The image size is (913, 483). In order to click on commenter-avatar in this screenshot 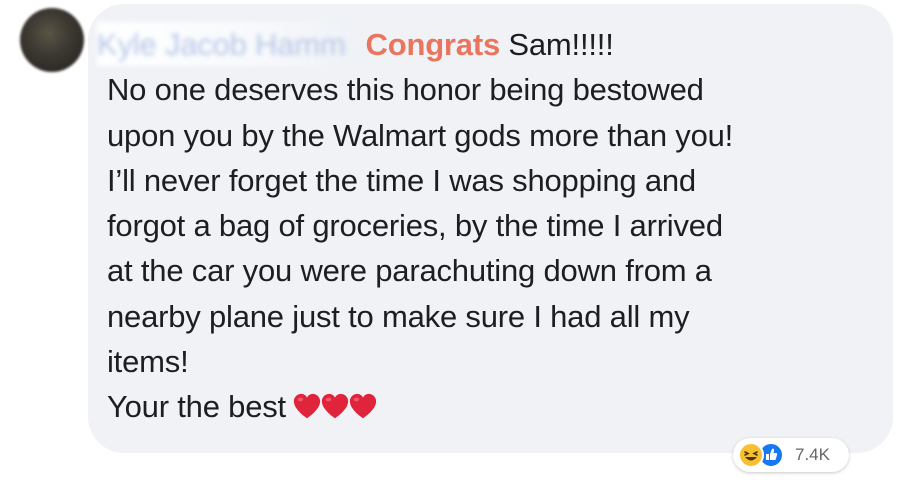, I will do `click(52, 40)`.